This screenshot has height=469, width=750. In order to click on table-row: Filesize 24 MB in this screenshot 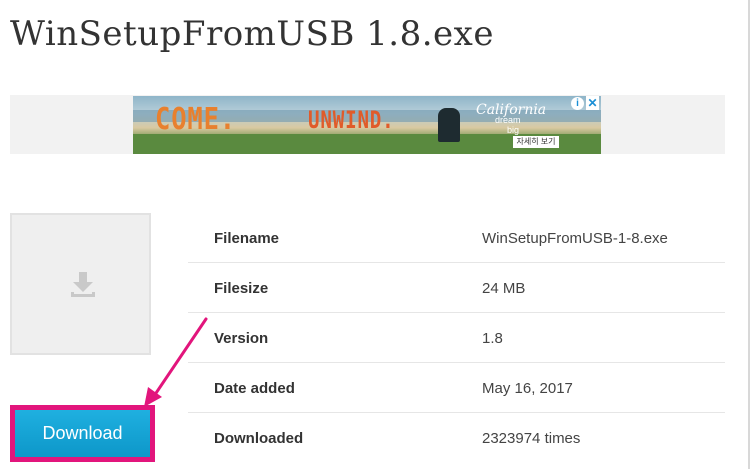, I will do `click(456, 288)`.